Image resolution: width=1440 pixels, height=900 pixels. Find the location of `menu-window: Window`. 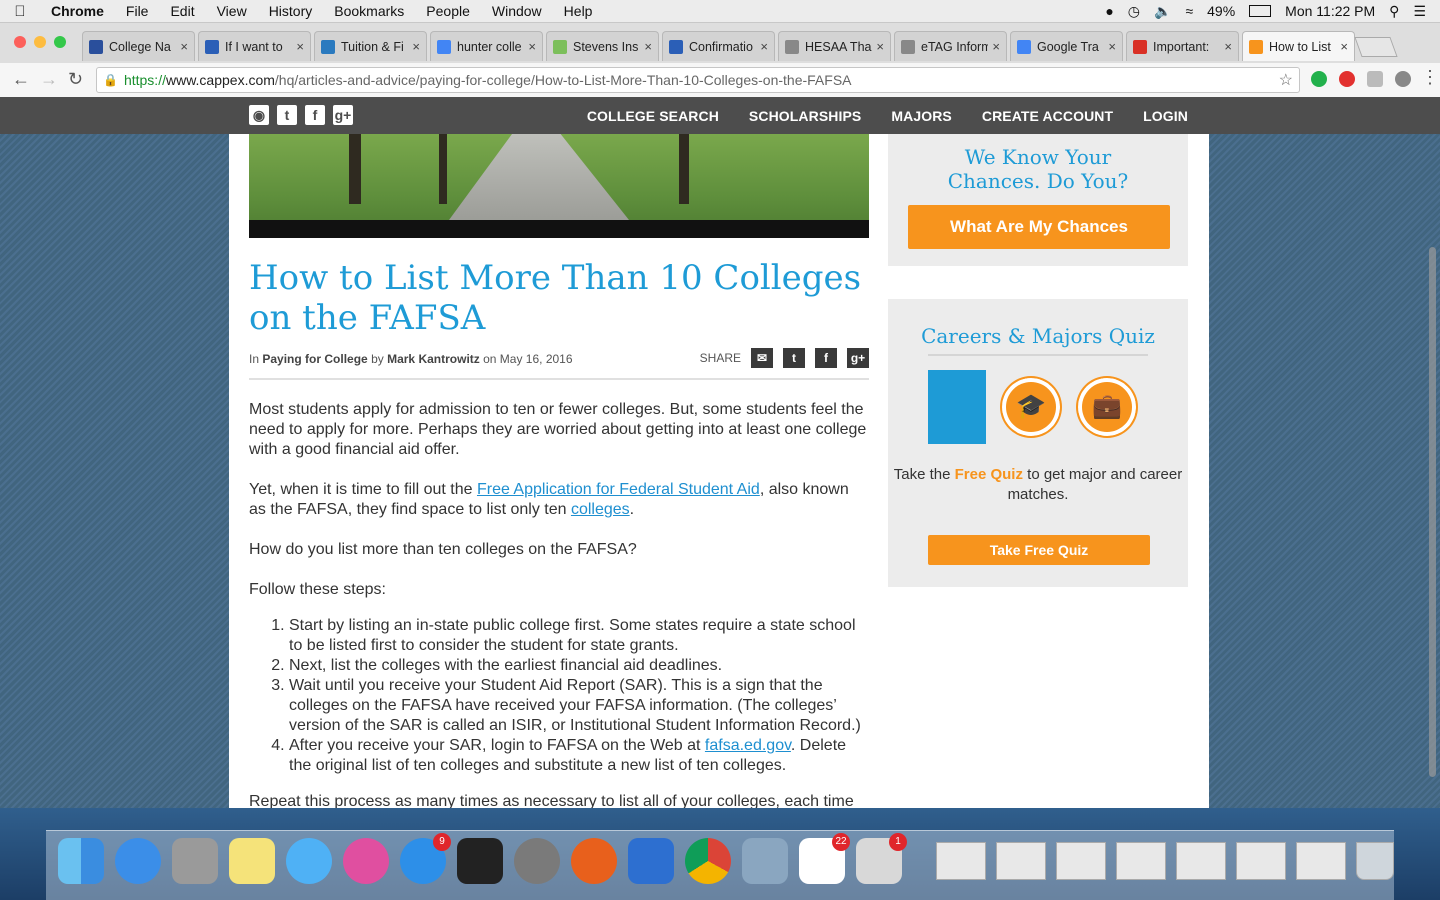

menu-window: Window is located at coordinates (517, 11).